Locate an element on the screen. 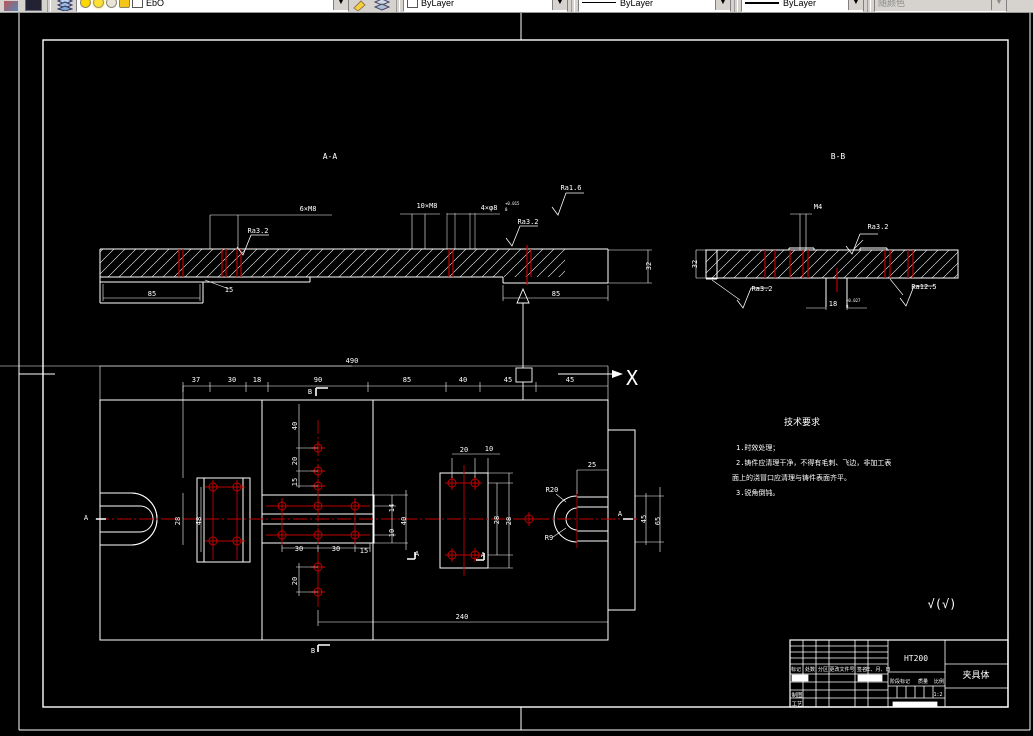 The width and height of the screenshot is (1033, 736). tech-requirements-line: 2.铸件应清理干净，不得有毛刺、飞边，非加工表 is located at coordinates (813, 462).